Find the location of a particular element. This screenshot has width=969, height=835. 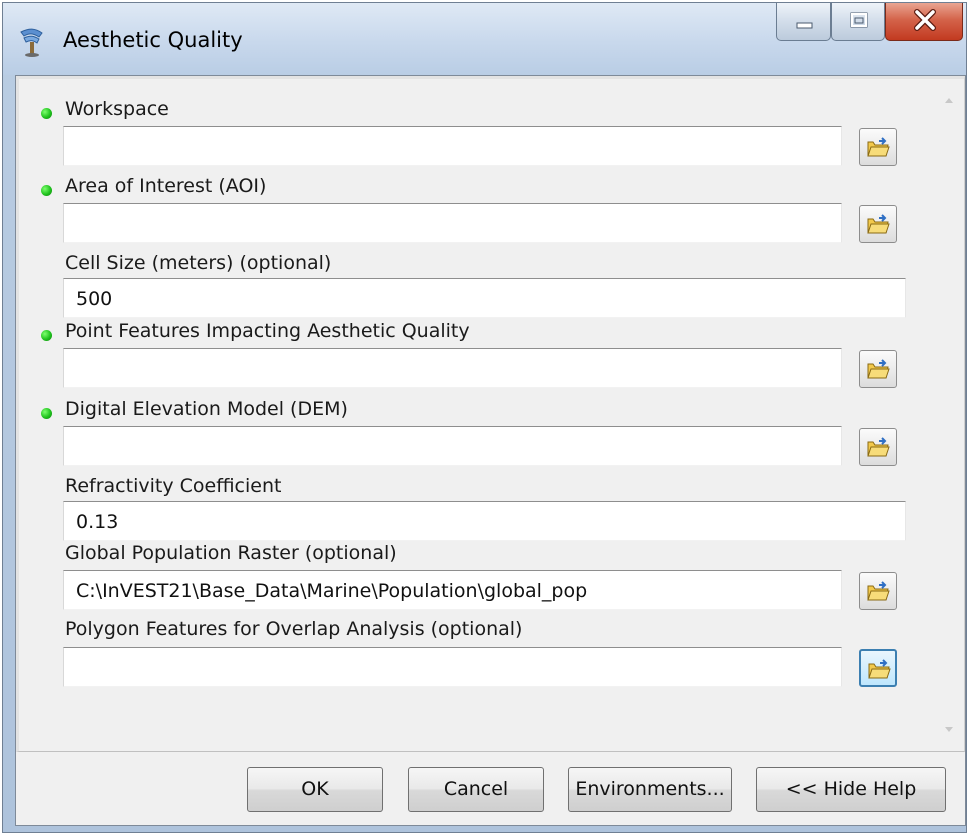

dem-browse-button is located at coordinates (878, 447).